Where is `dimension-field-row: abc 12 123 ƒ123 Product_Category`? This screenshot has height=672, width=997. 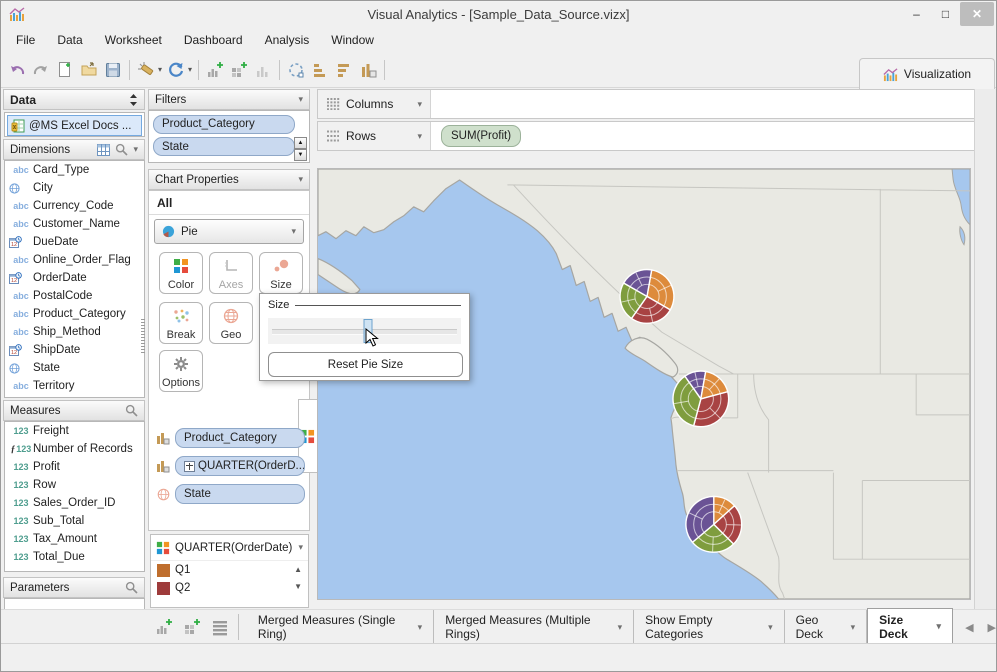 dimension-field-row: abc 12 123 ƒ123 Product_Category is located at coordinates (74, 314).